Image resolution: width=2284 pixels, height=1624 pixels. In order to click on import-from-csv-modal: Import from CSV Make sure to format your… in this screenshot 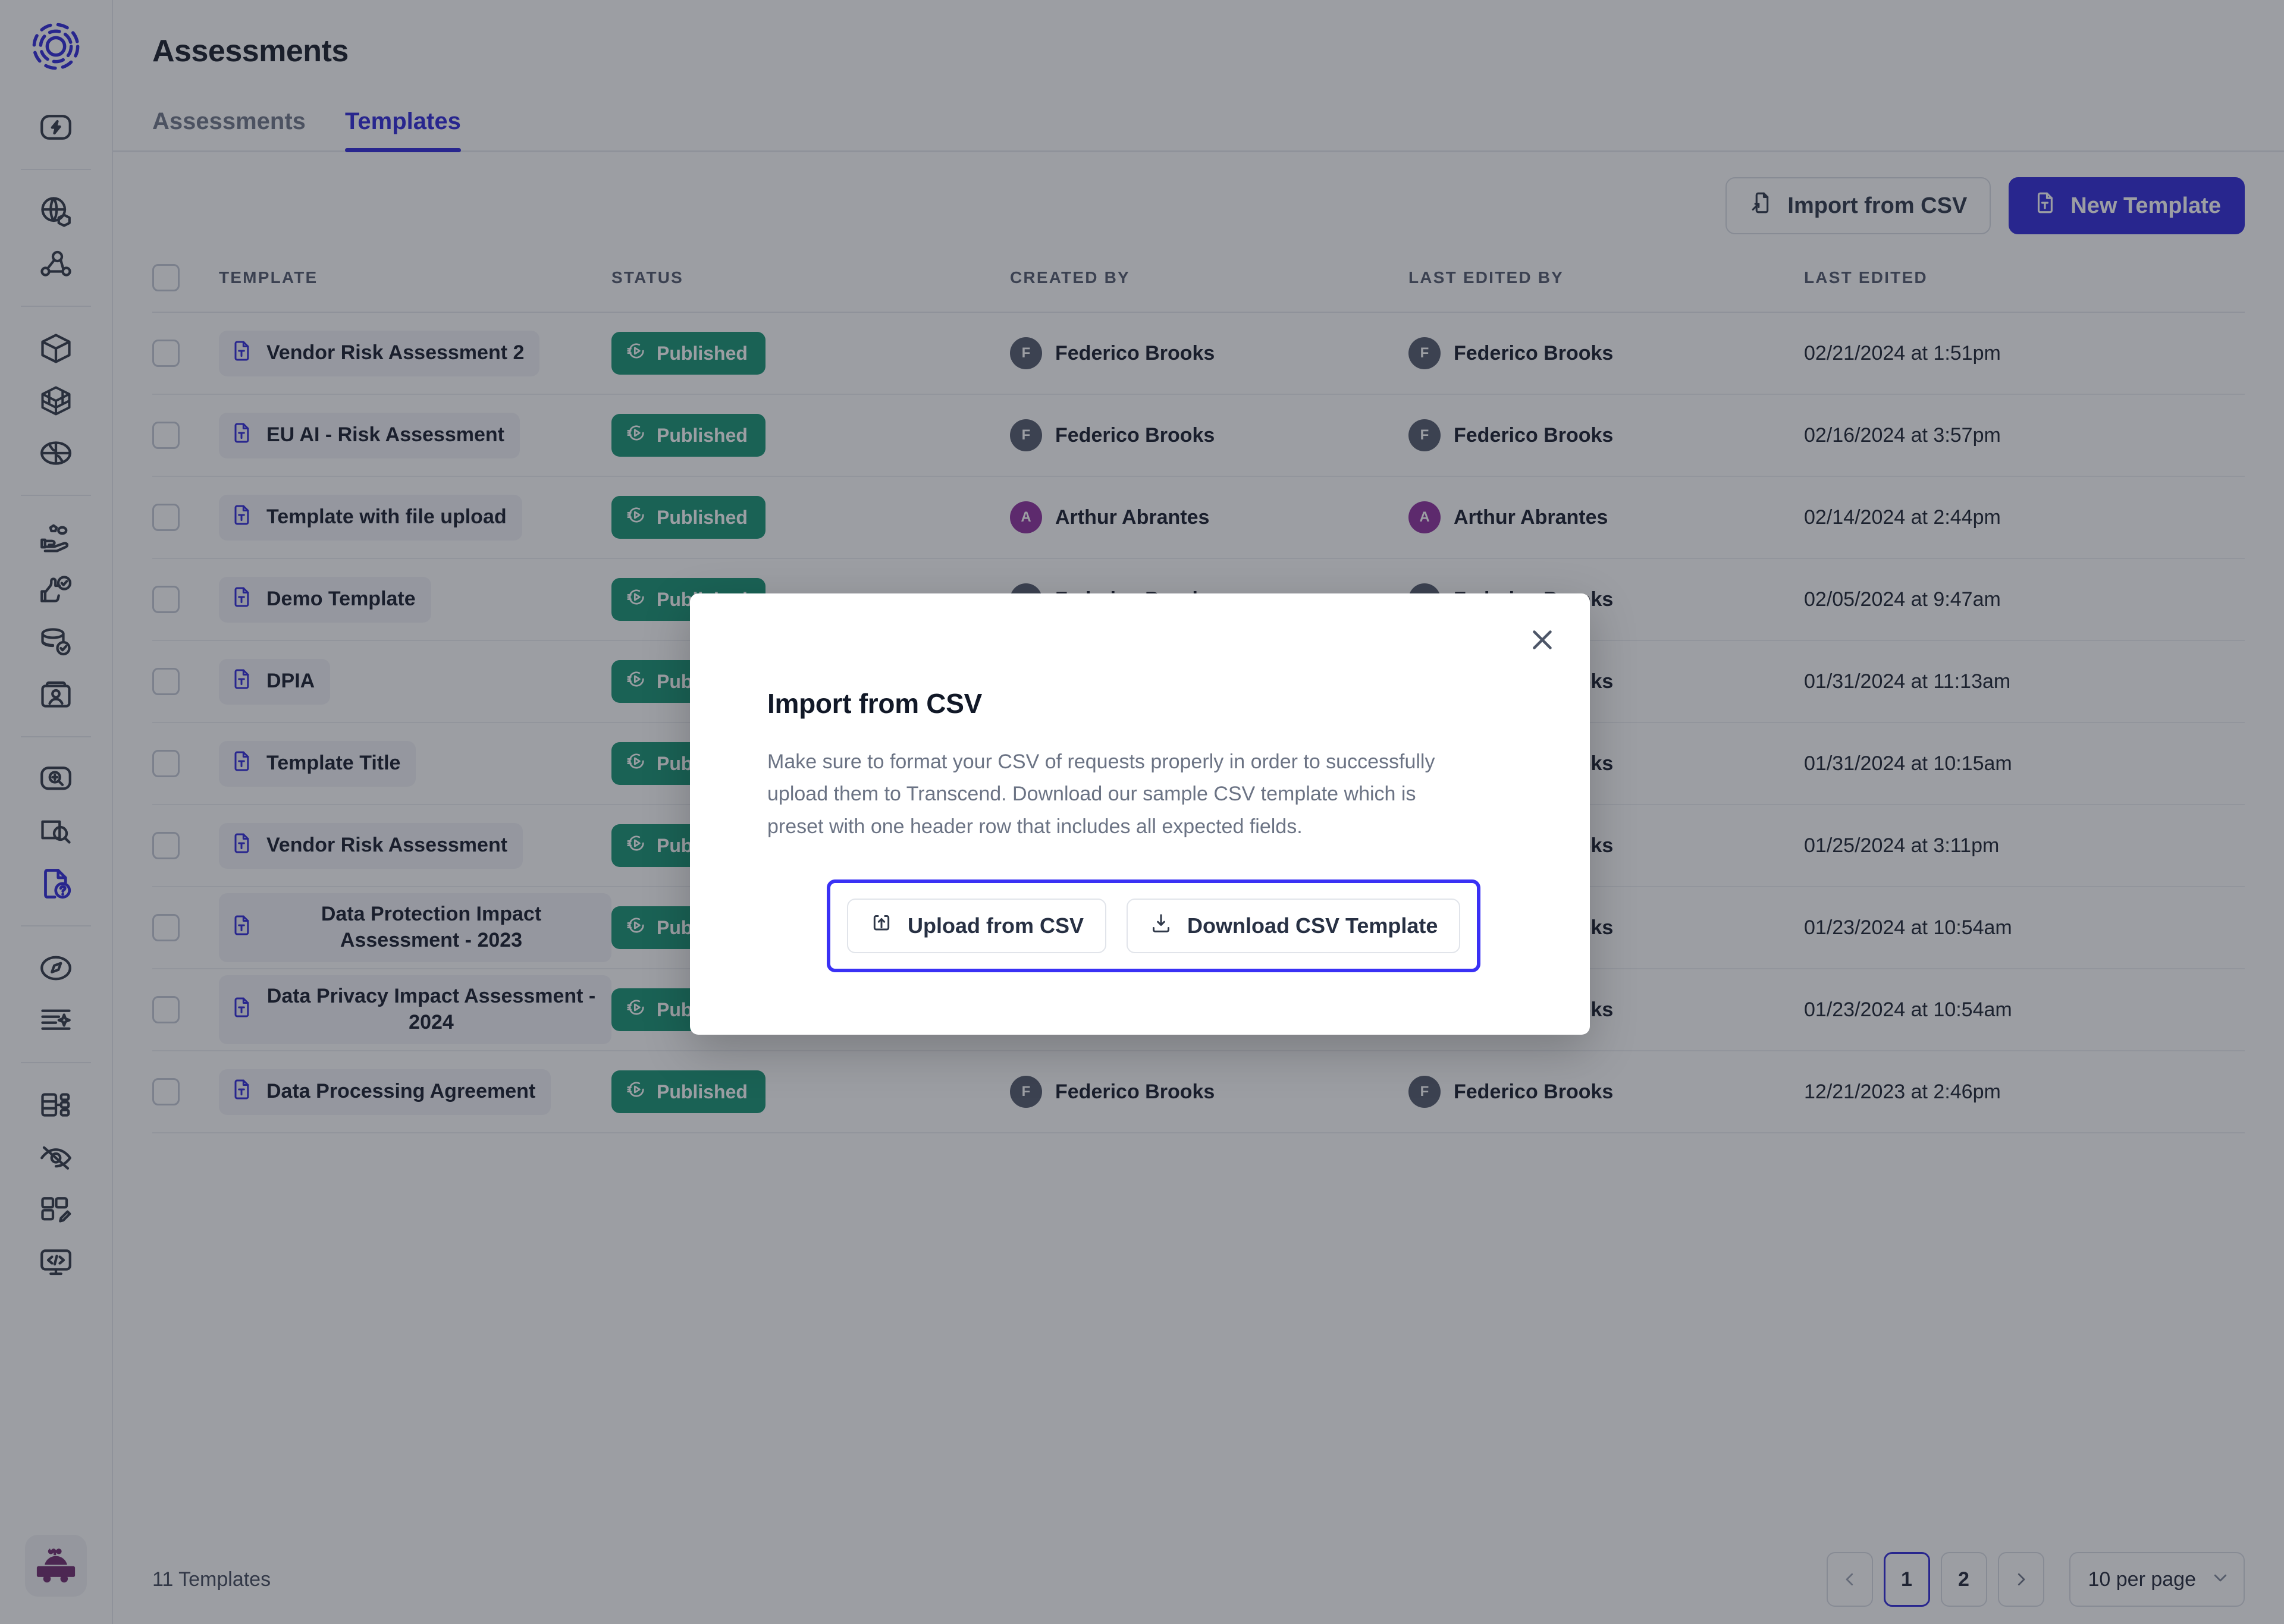, I will do `click(1140, 814)`.